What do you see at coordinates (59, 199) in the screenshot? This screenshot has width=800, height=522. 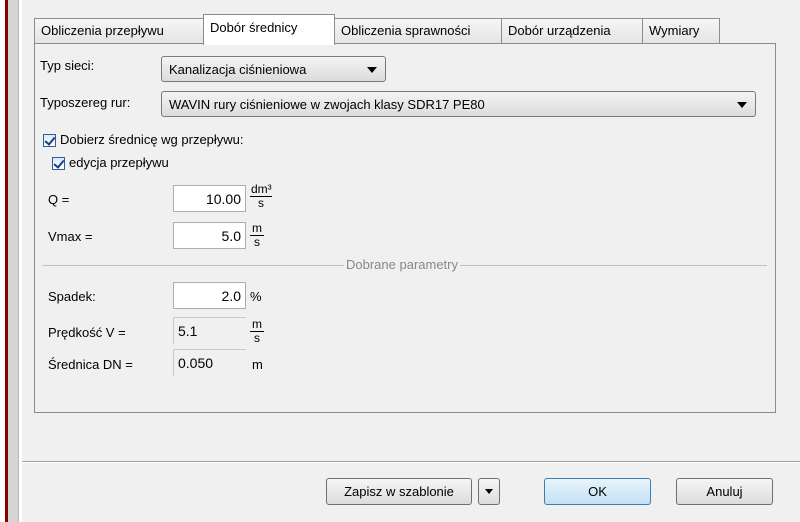 I see `q-label: Q =` at bounding box center [59, 199].